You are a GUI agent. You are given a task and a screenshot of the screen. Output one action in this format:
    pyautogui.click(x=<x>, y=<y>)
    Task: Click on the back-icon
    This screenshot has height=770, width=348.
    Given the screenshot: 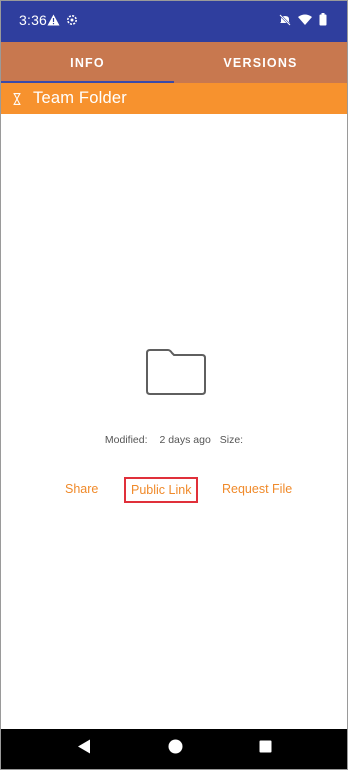 What is the action you would take?
    pyautogui.click(x=84, y=749)
    